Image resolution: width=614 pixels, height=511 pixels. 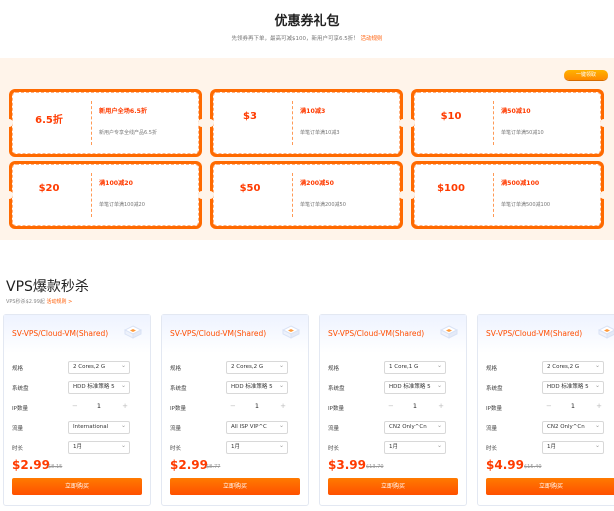 I want to click on hero-rules-link: 活动规则, so click(x=371, y=39).